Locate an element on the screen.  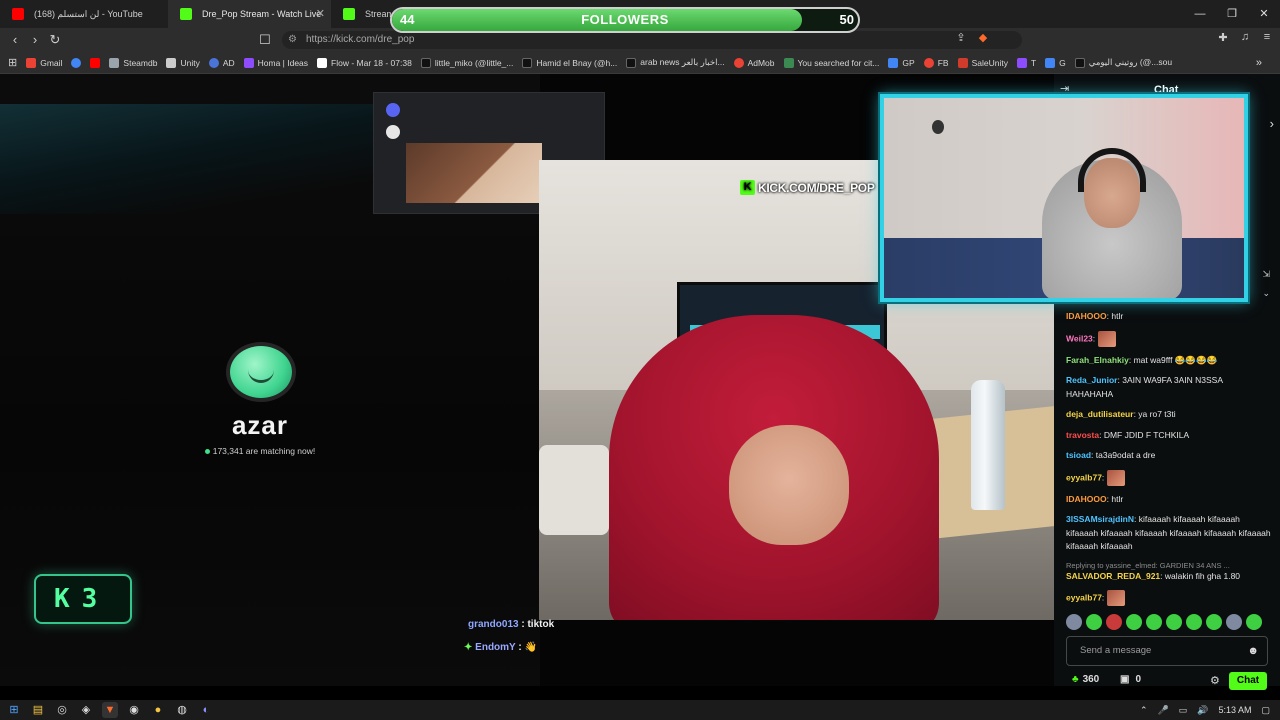
close-window-icon: ✕ is located at coordinates (1264, 14).